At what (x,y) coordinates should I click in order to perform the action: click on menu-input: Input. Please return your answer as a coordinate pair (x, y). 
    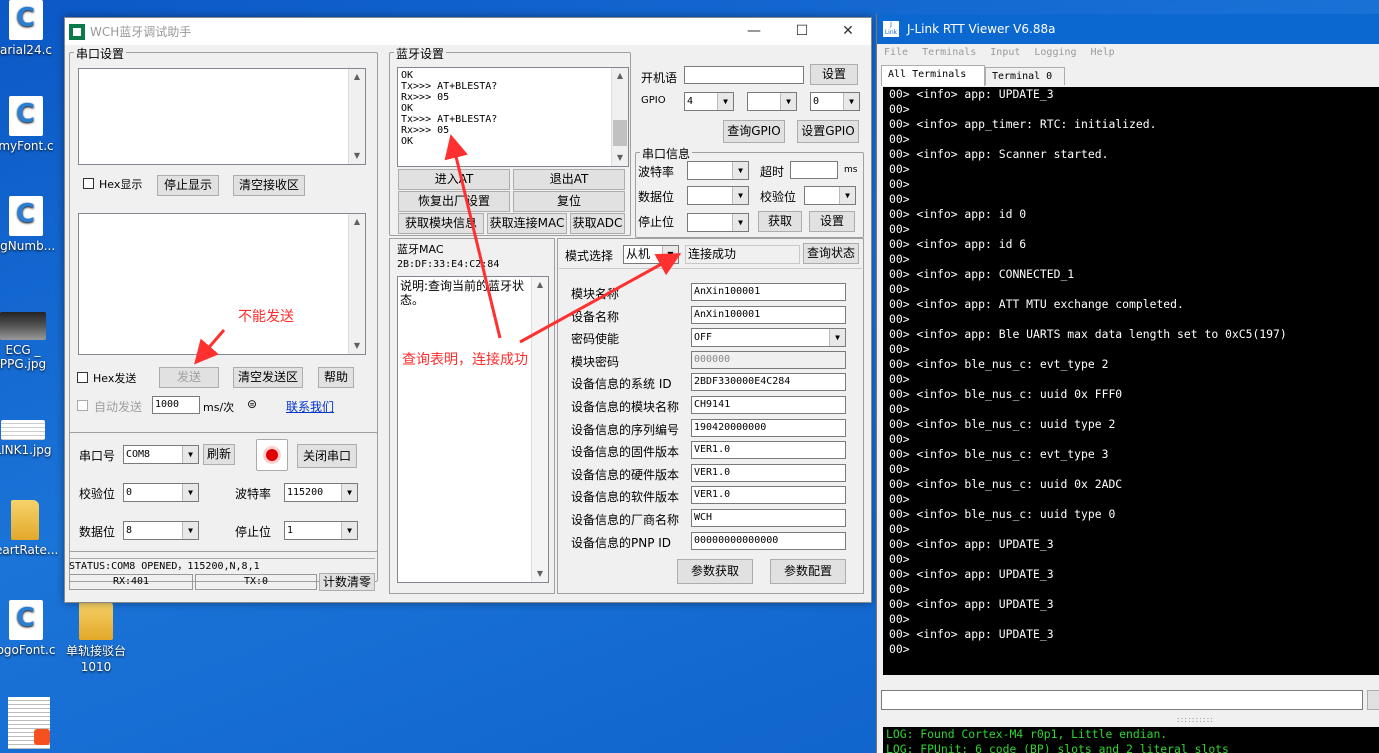
    Looking at the image, I should click on (1005, 53).